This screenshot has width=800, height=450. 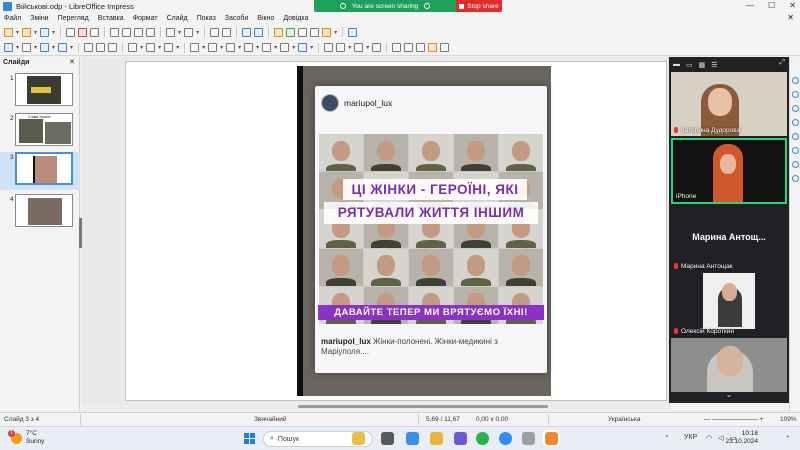 What do you see at coordinates (341, 47) in the screenshot?
I see `align-icon` at bounding box center [341, 47].